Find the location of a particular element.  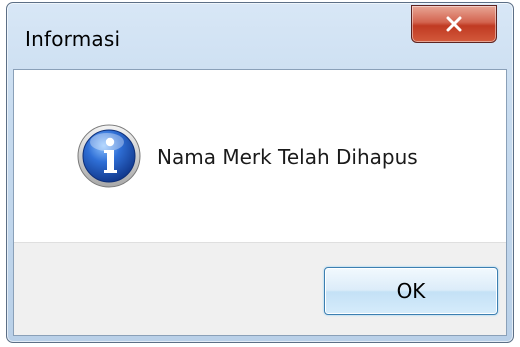

close-button is located at coordinates (454, 24).